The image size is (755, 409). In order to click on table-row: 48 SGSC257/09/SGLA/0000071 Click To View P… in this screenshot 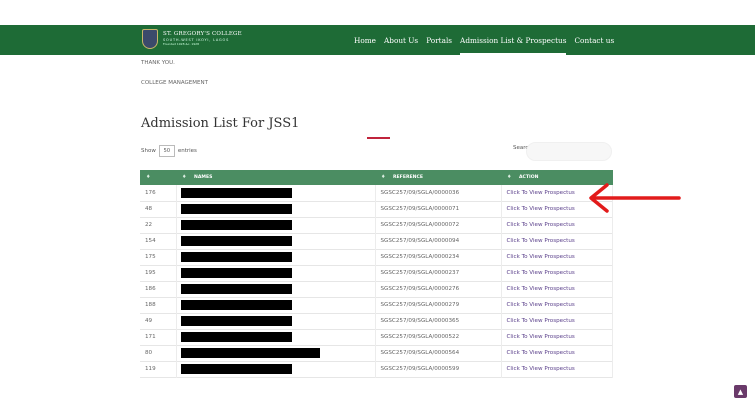, I will do `click(376, 209)`.